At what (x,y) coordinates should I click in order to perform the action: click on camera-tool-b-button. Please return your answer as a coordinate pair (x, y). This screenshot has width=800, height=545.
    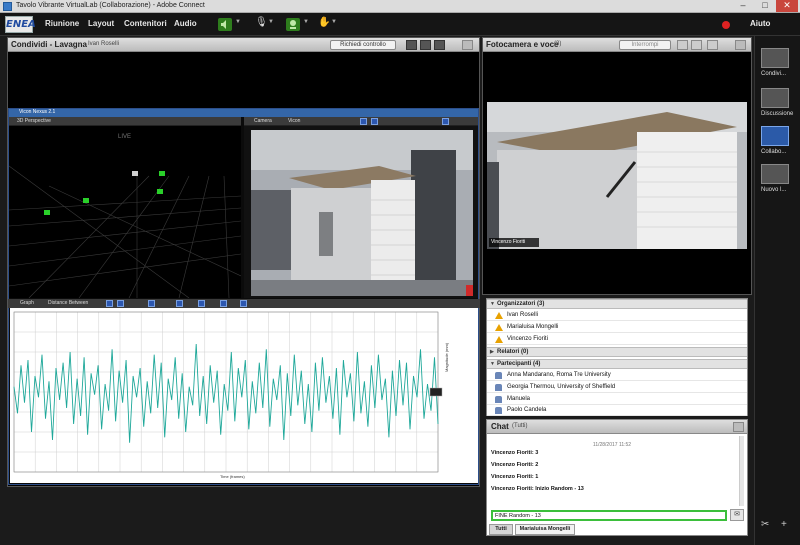
    Looking at the image, I should click on (374, 121).